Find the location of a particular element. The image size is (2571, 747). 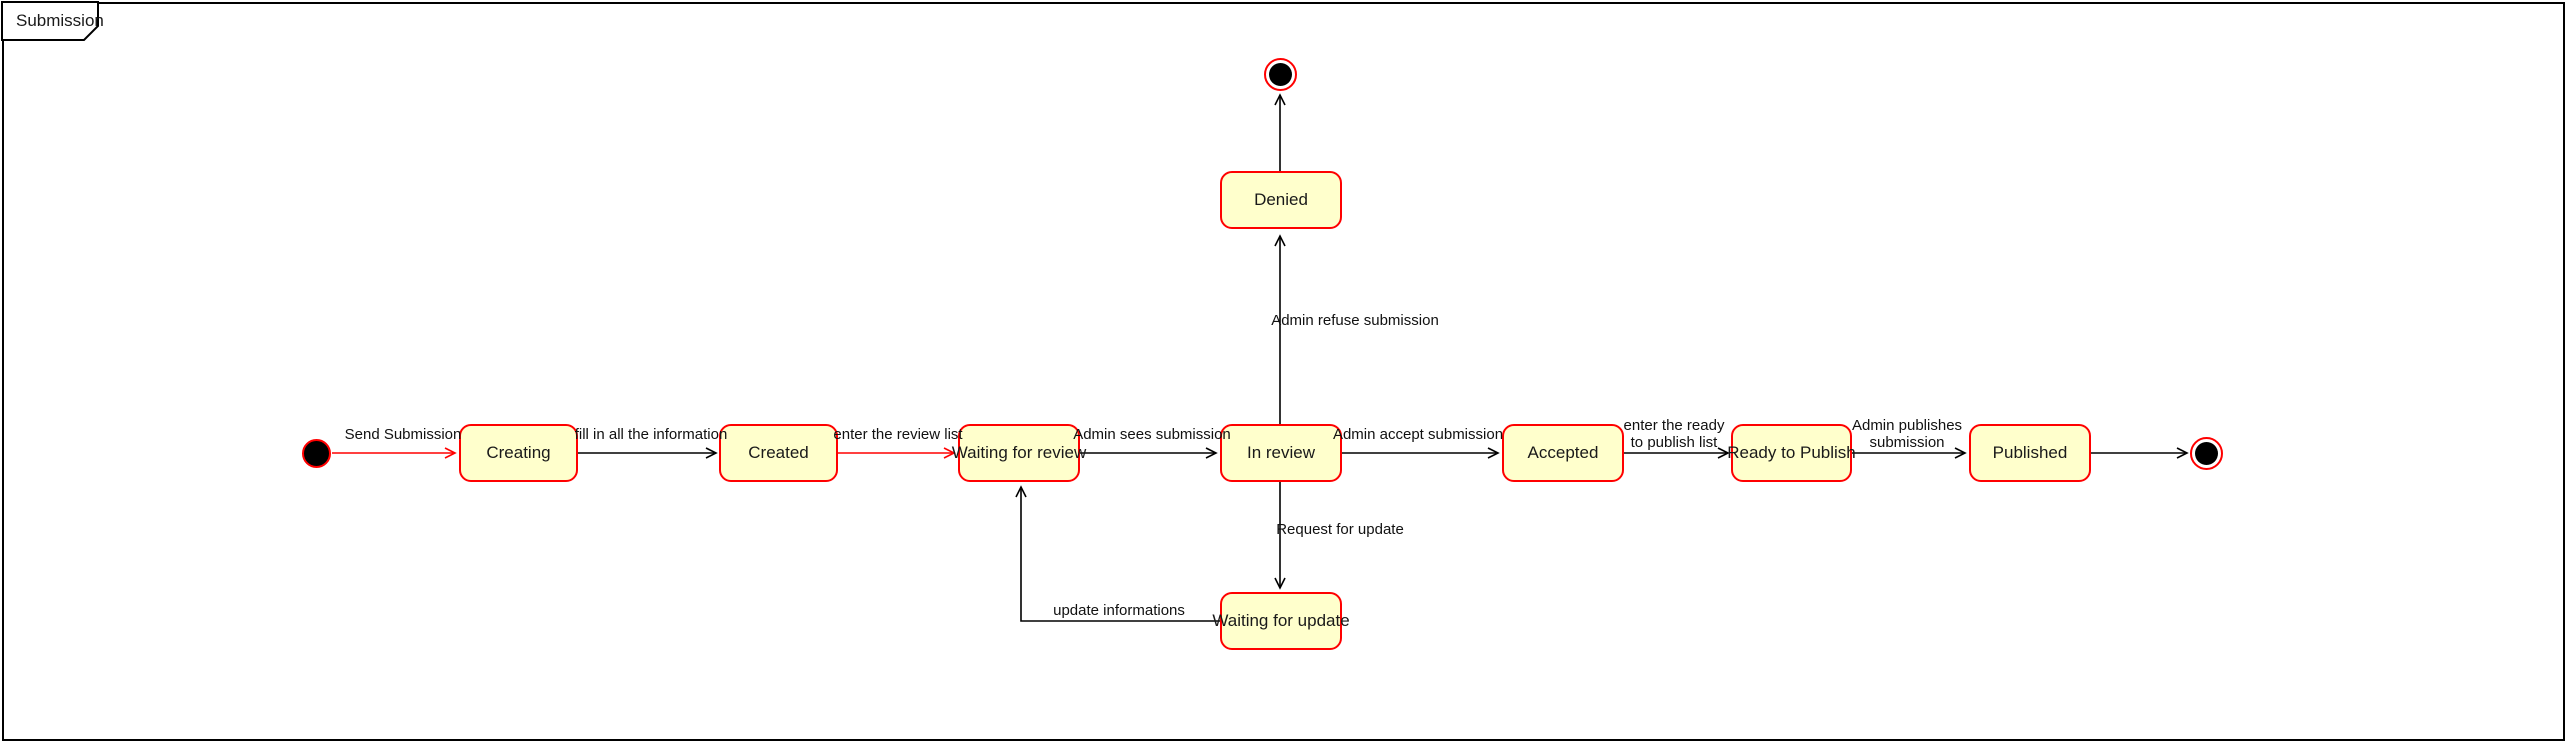

state-created: Created is located at coordinates (778, 453).